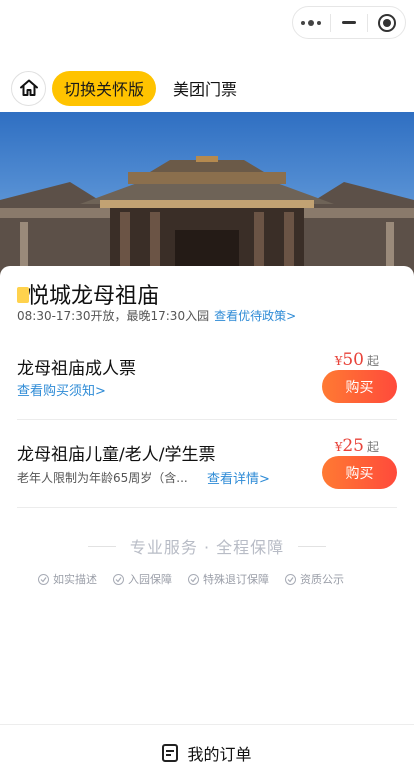 This screenshot has width=414, height=780. I want to click on ticket-name: 龙母祖庙成人票, so click(76, 369).